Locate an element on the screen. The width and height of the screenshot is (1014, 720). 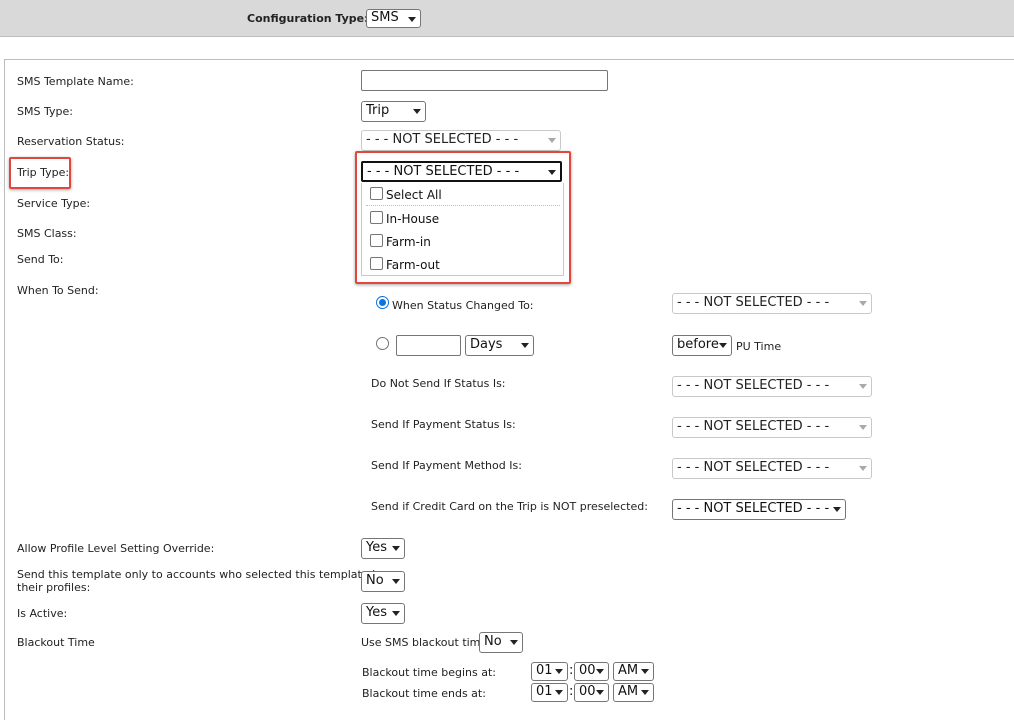
template-name-input is located at coordinates (484, 80).